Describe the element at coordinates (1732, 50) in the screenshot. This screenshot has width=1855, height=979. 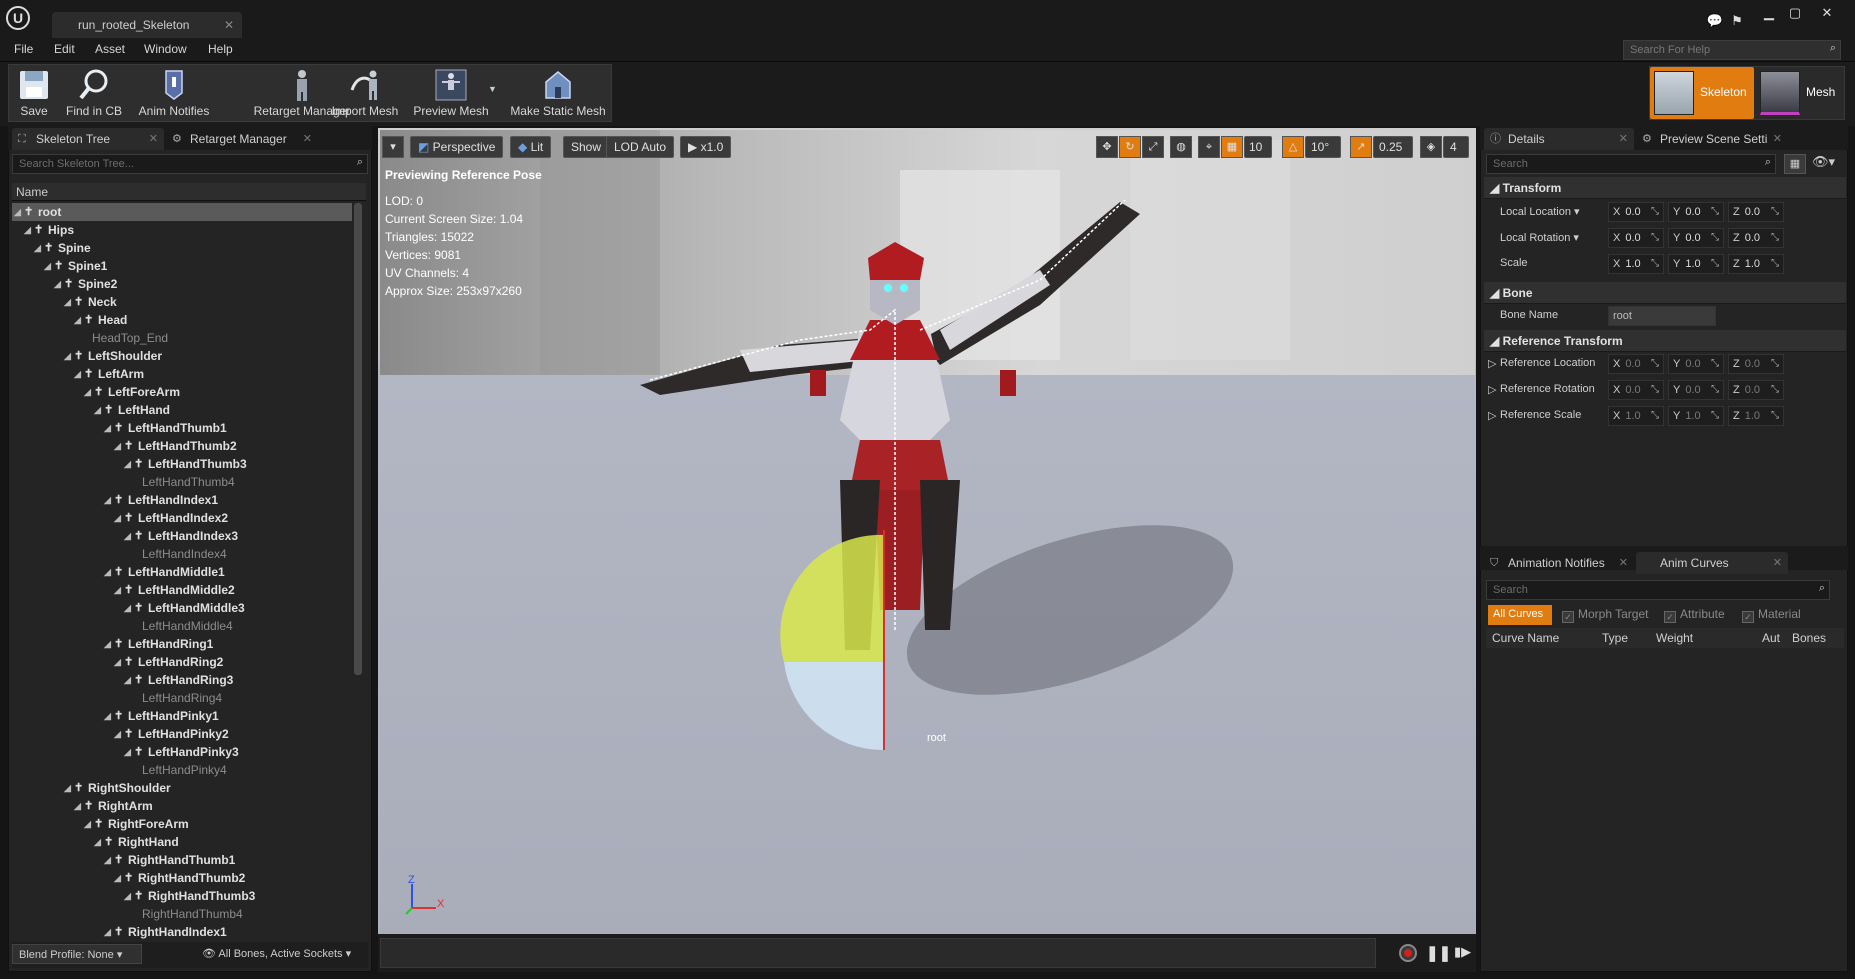
I see `help-search-input: Search For Help ⌕` at that location.